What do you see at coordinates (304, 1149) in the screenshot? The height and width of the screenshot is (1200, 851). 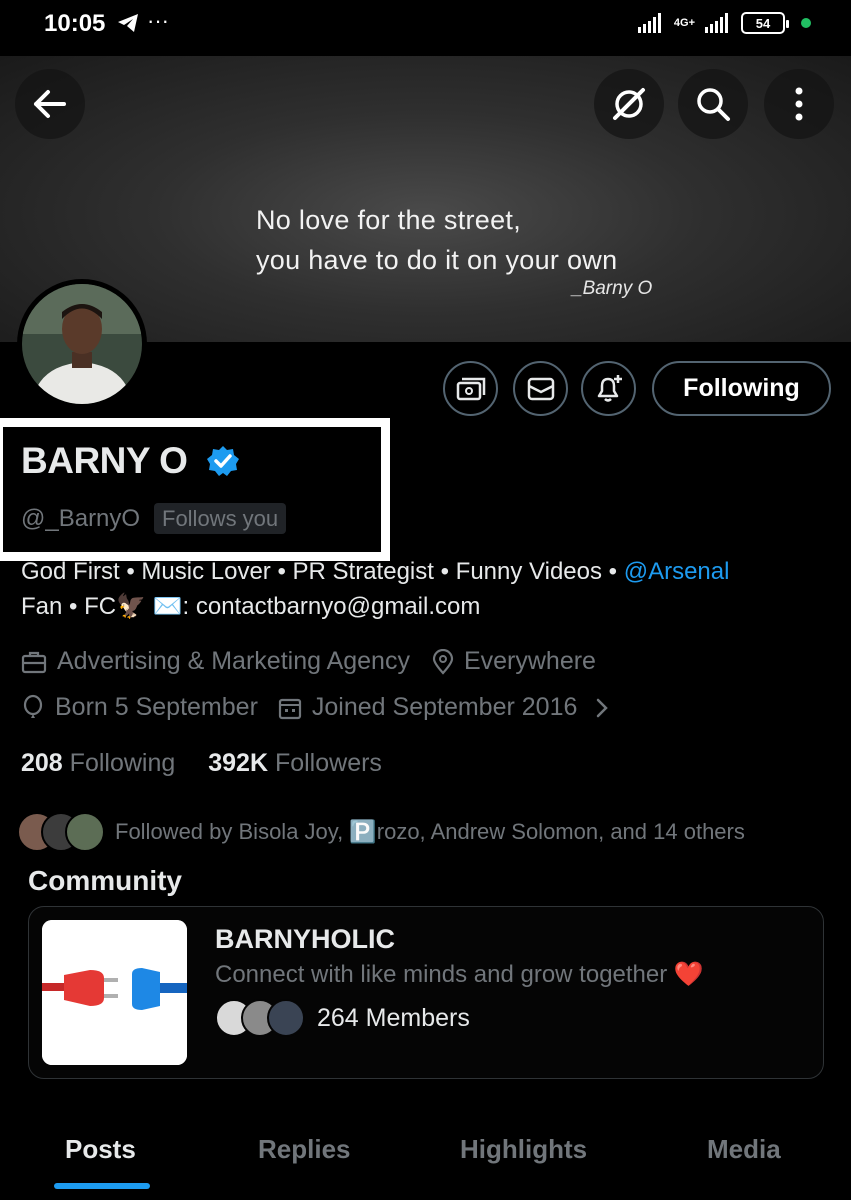 I see `tab-replies: Replies` at bounding box center [304, 1149].